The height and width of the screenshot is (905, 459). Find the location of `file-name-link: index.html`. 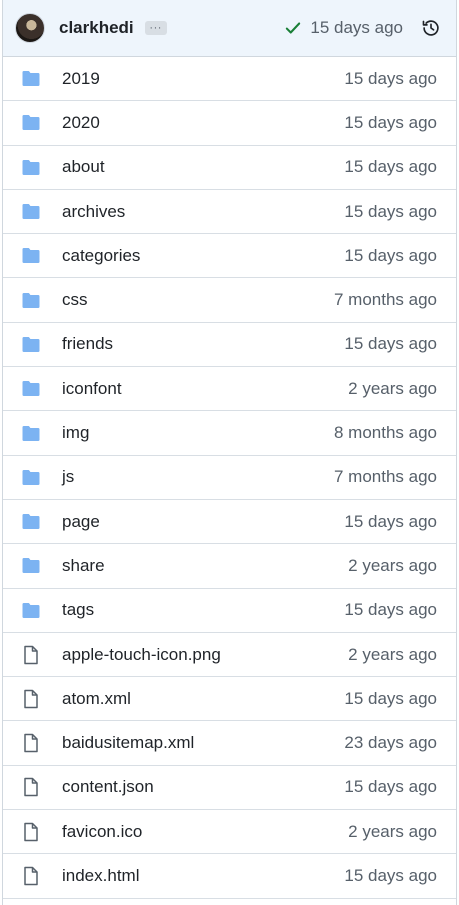

file-name-link: index.html is located at coordinates (100, 876).